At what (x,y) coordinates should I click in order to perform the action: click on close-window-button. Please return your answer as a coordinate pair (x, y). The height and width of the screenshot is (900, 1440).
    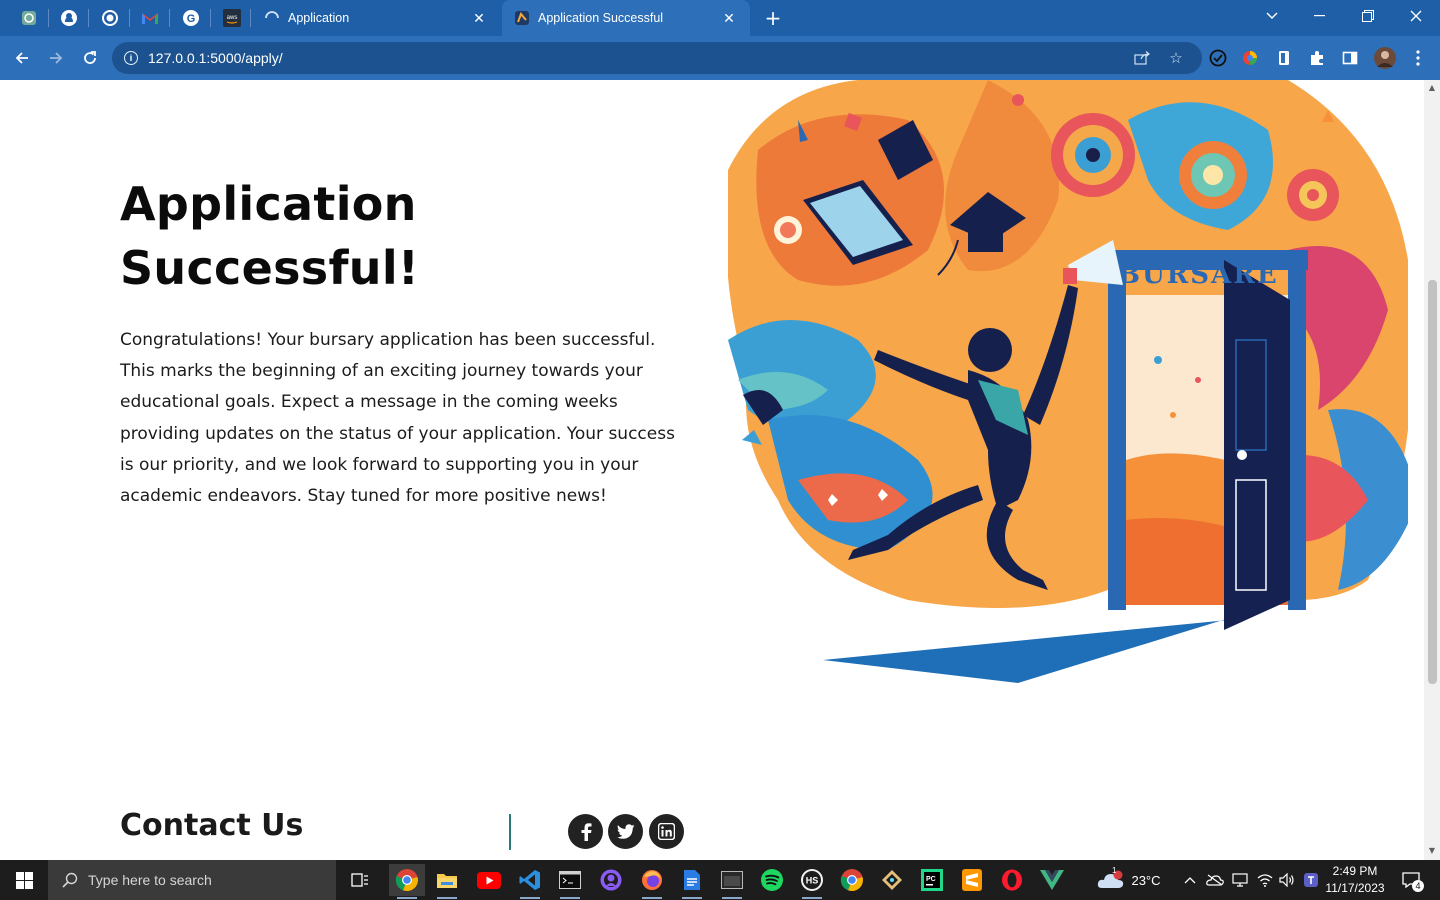
    Looking at the image, I should click on (1416, 16).